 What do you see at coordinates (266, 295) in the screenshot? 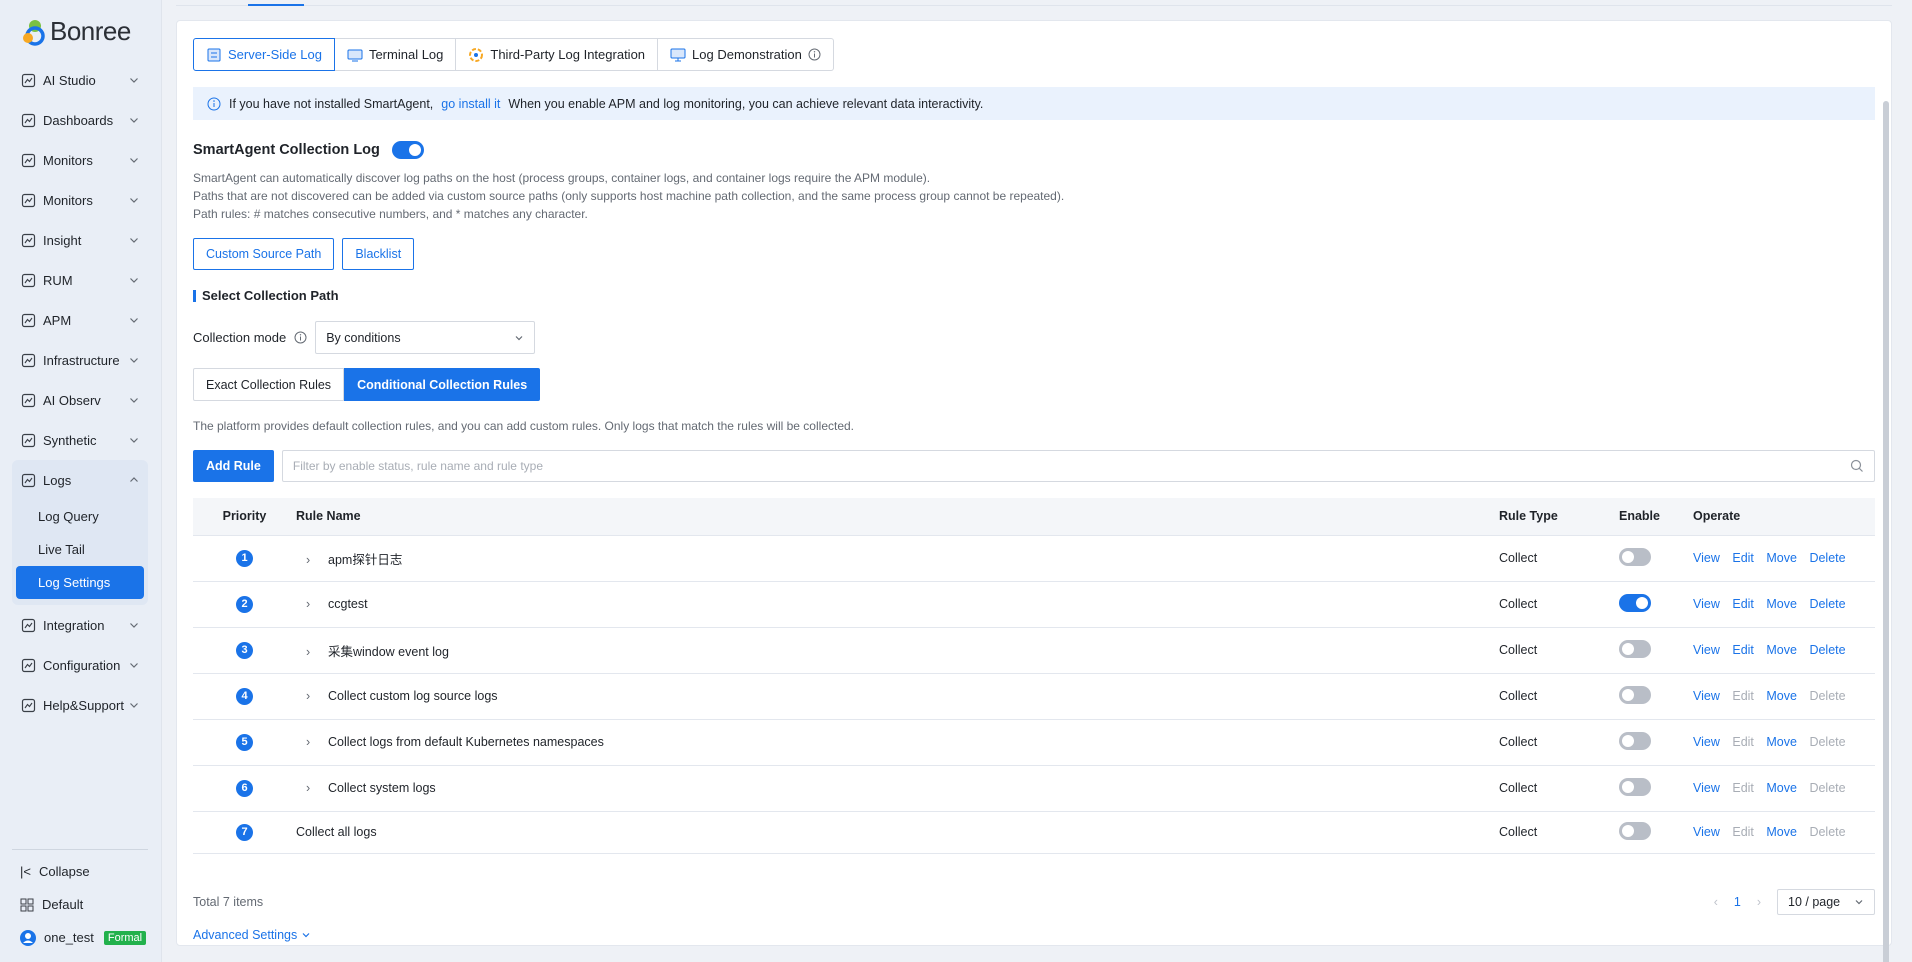
I see `section-title: Select Collection Path` at bounding box center [266, 295].